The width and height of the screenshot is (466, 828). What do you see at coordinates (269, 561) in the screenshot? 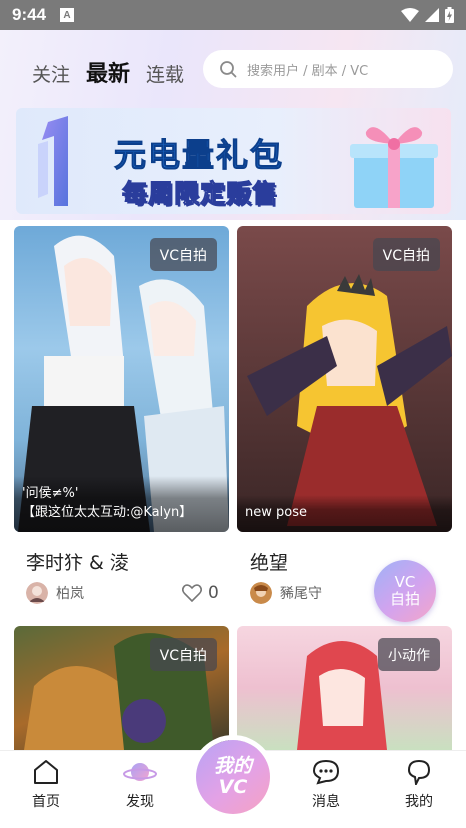
I see `post-title: 绝望` at bounding box center [269, 561].